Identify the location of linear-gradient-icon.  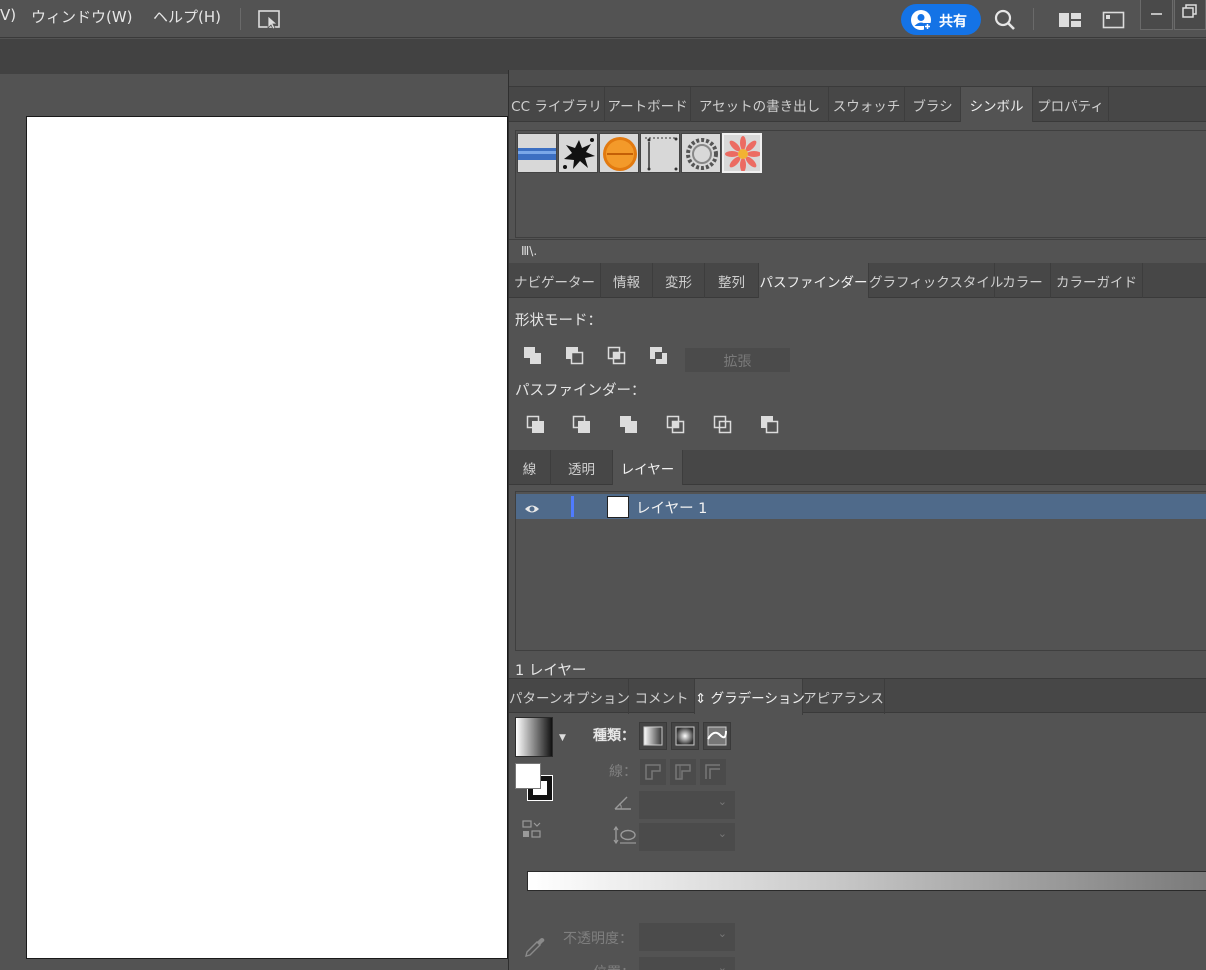
(653, 736).